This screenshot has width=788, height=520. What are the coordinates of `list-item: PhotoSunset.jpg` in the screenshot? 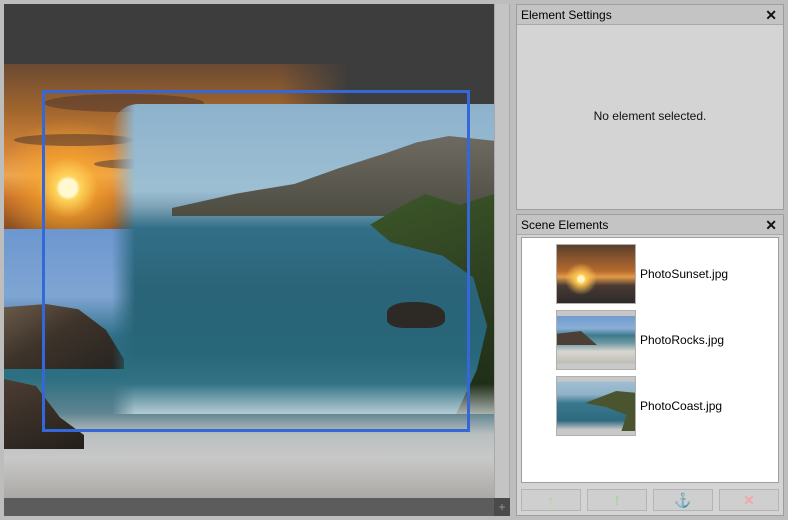 It's located at (642, 274).